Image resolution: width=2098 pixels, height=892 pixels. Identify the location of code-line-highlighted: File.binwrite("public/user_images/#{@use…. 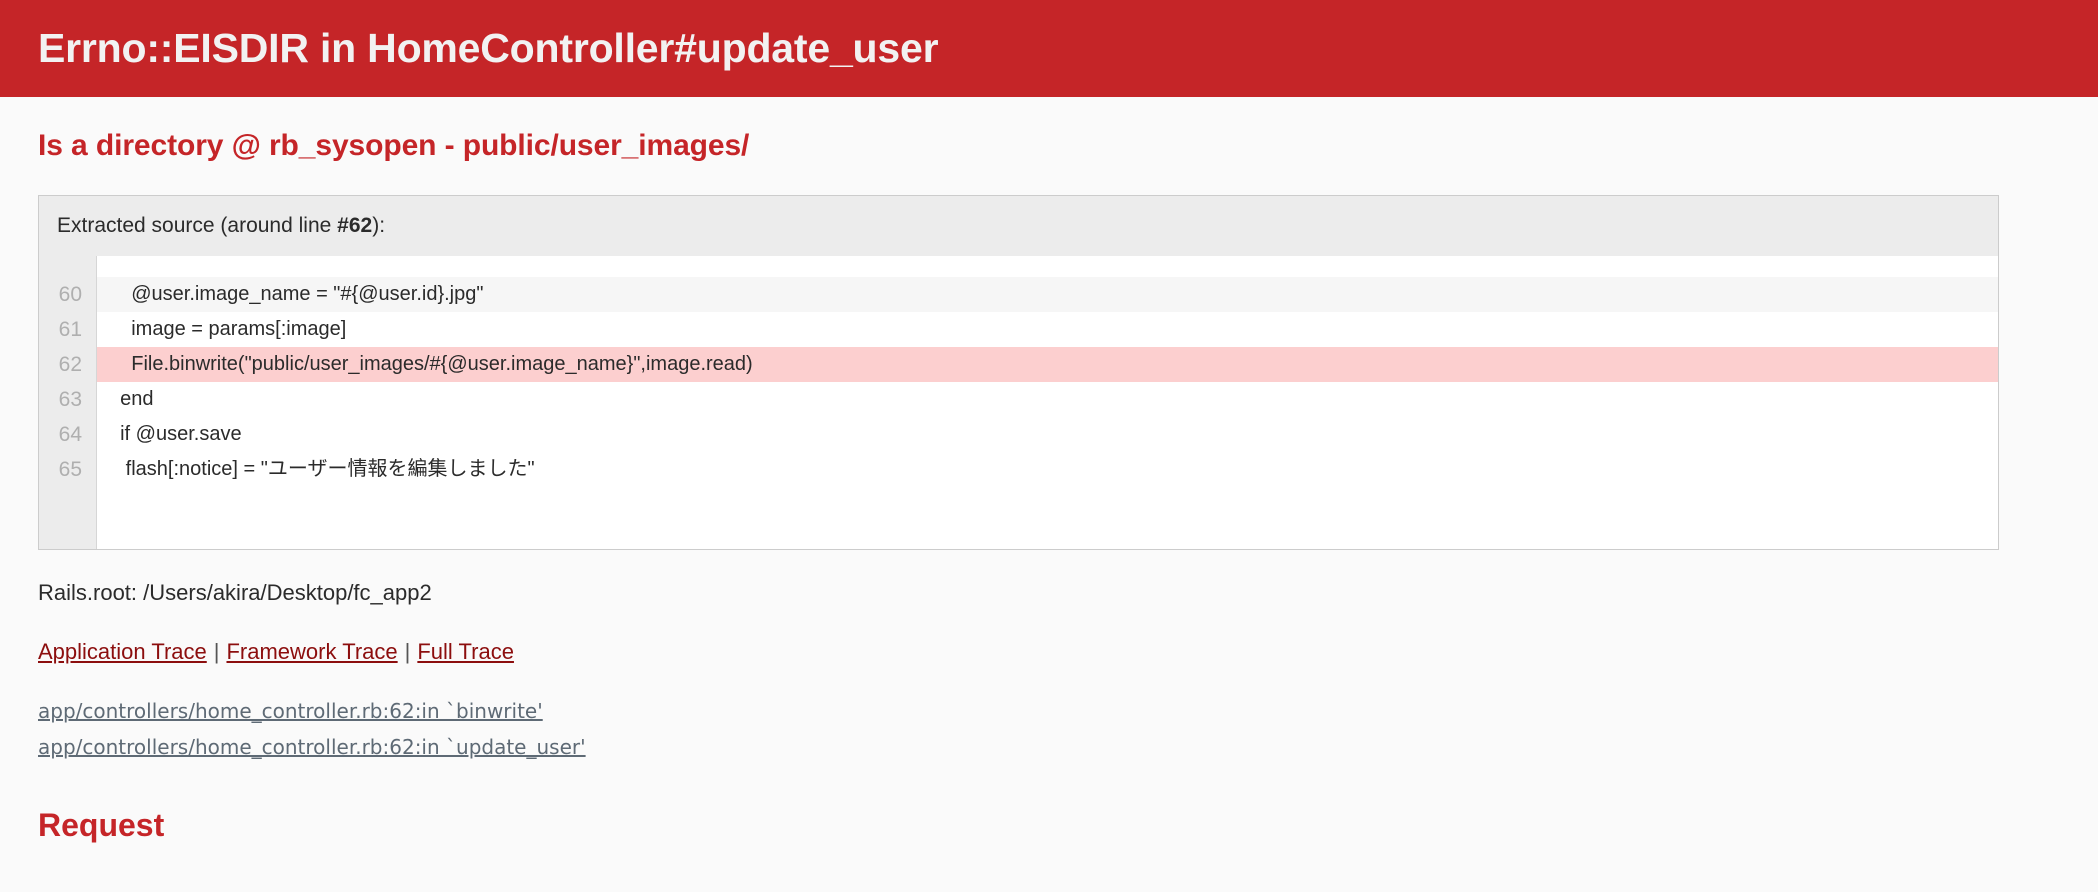
(1047, 364).